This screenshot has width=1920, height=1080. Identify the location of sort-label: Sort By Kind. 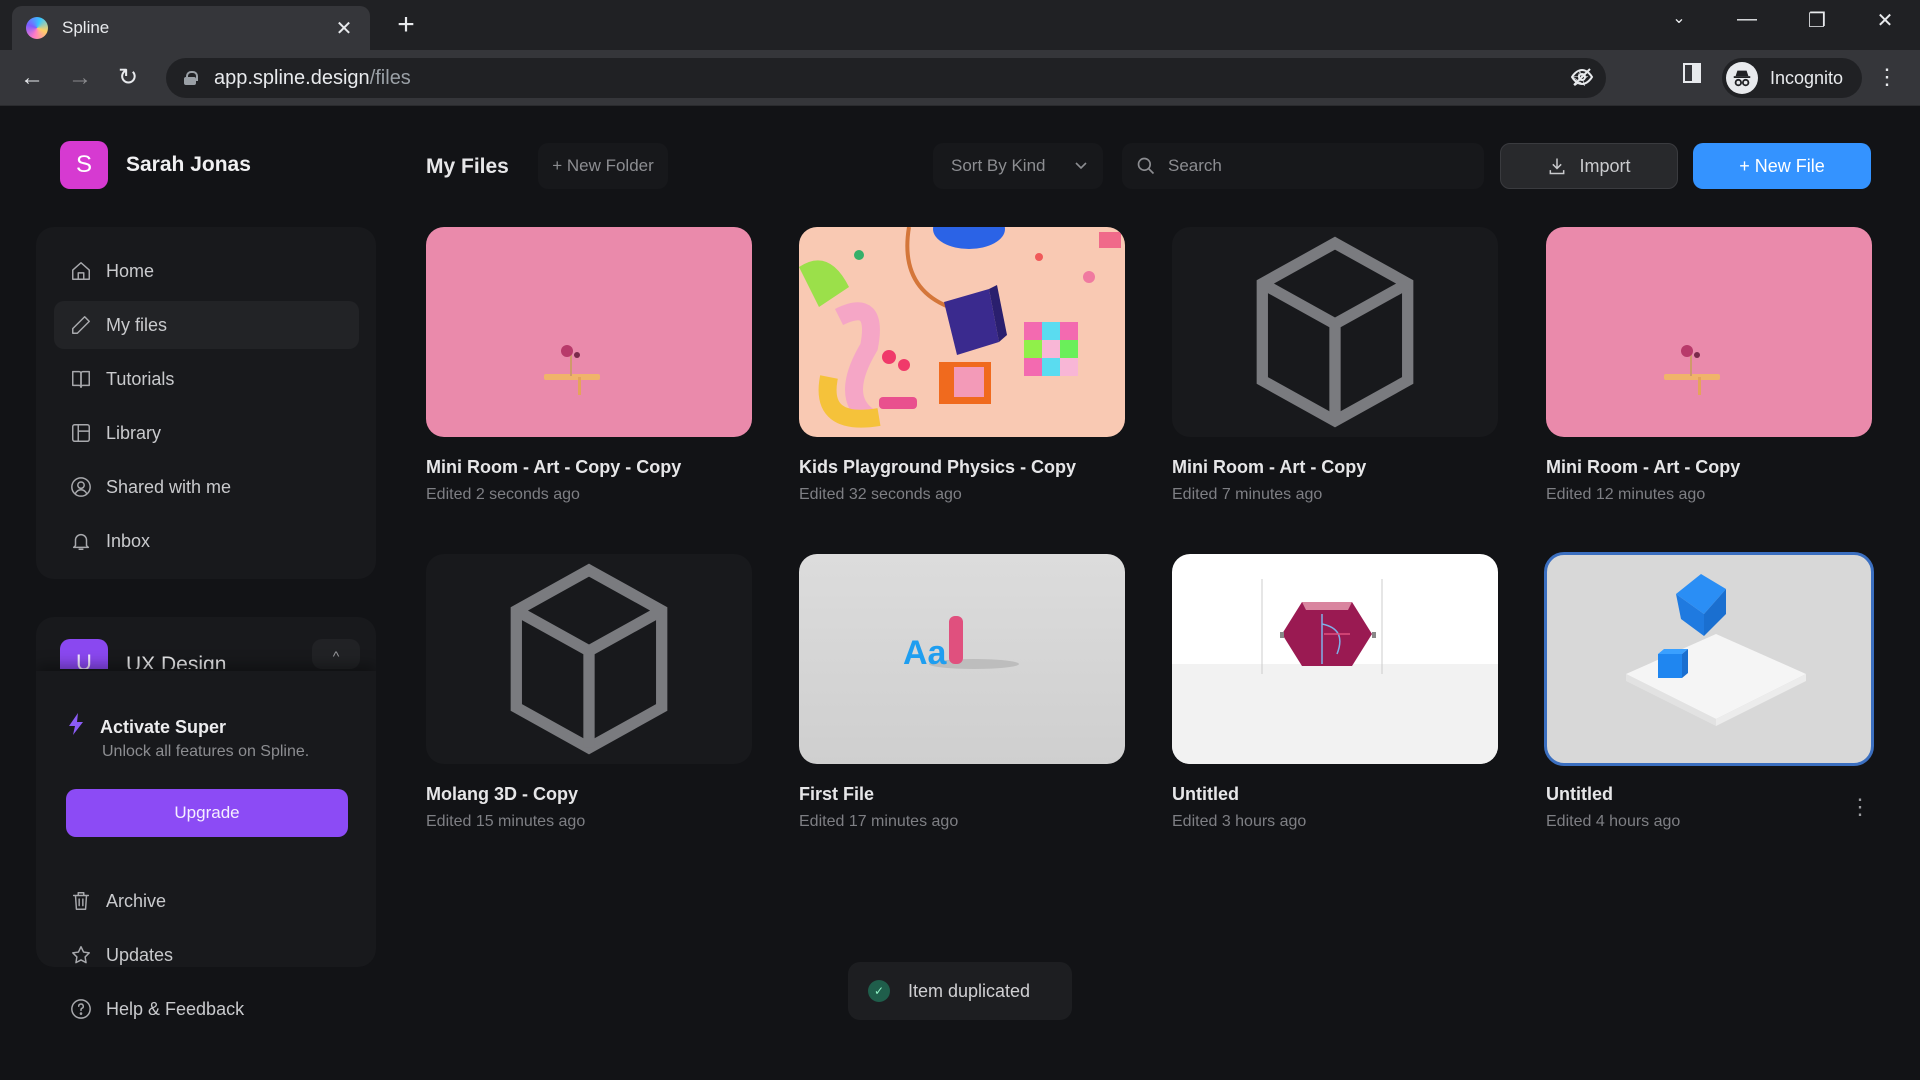
(998, 165).